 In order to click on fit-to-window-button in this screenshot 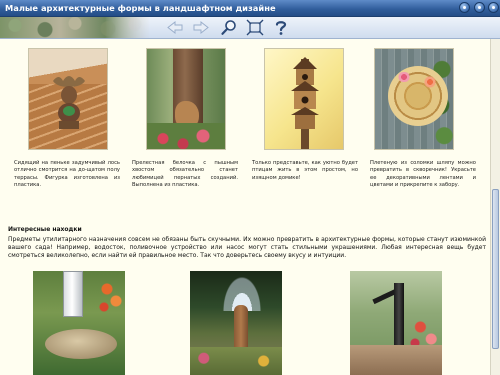, I will do `click(255, 27)`.